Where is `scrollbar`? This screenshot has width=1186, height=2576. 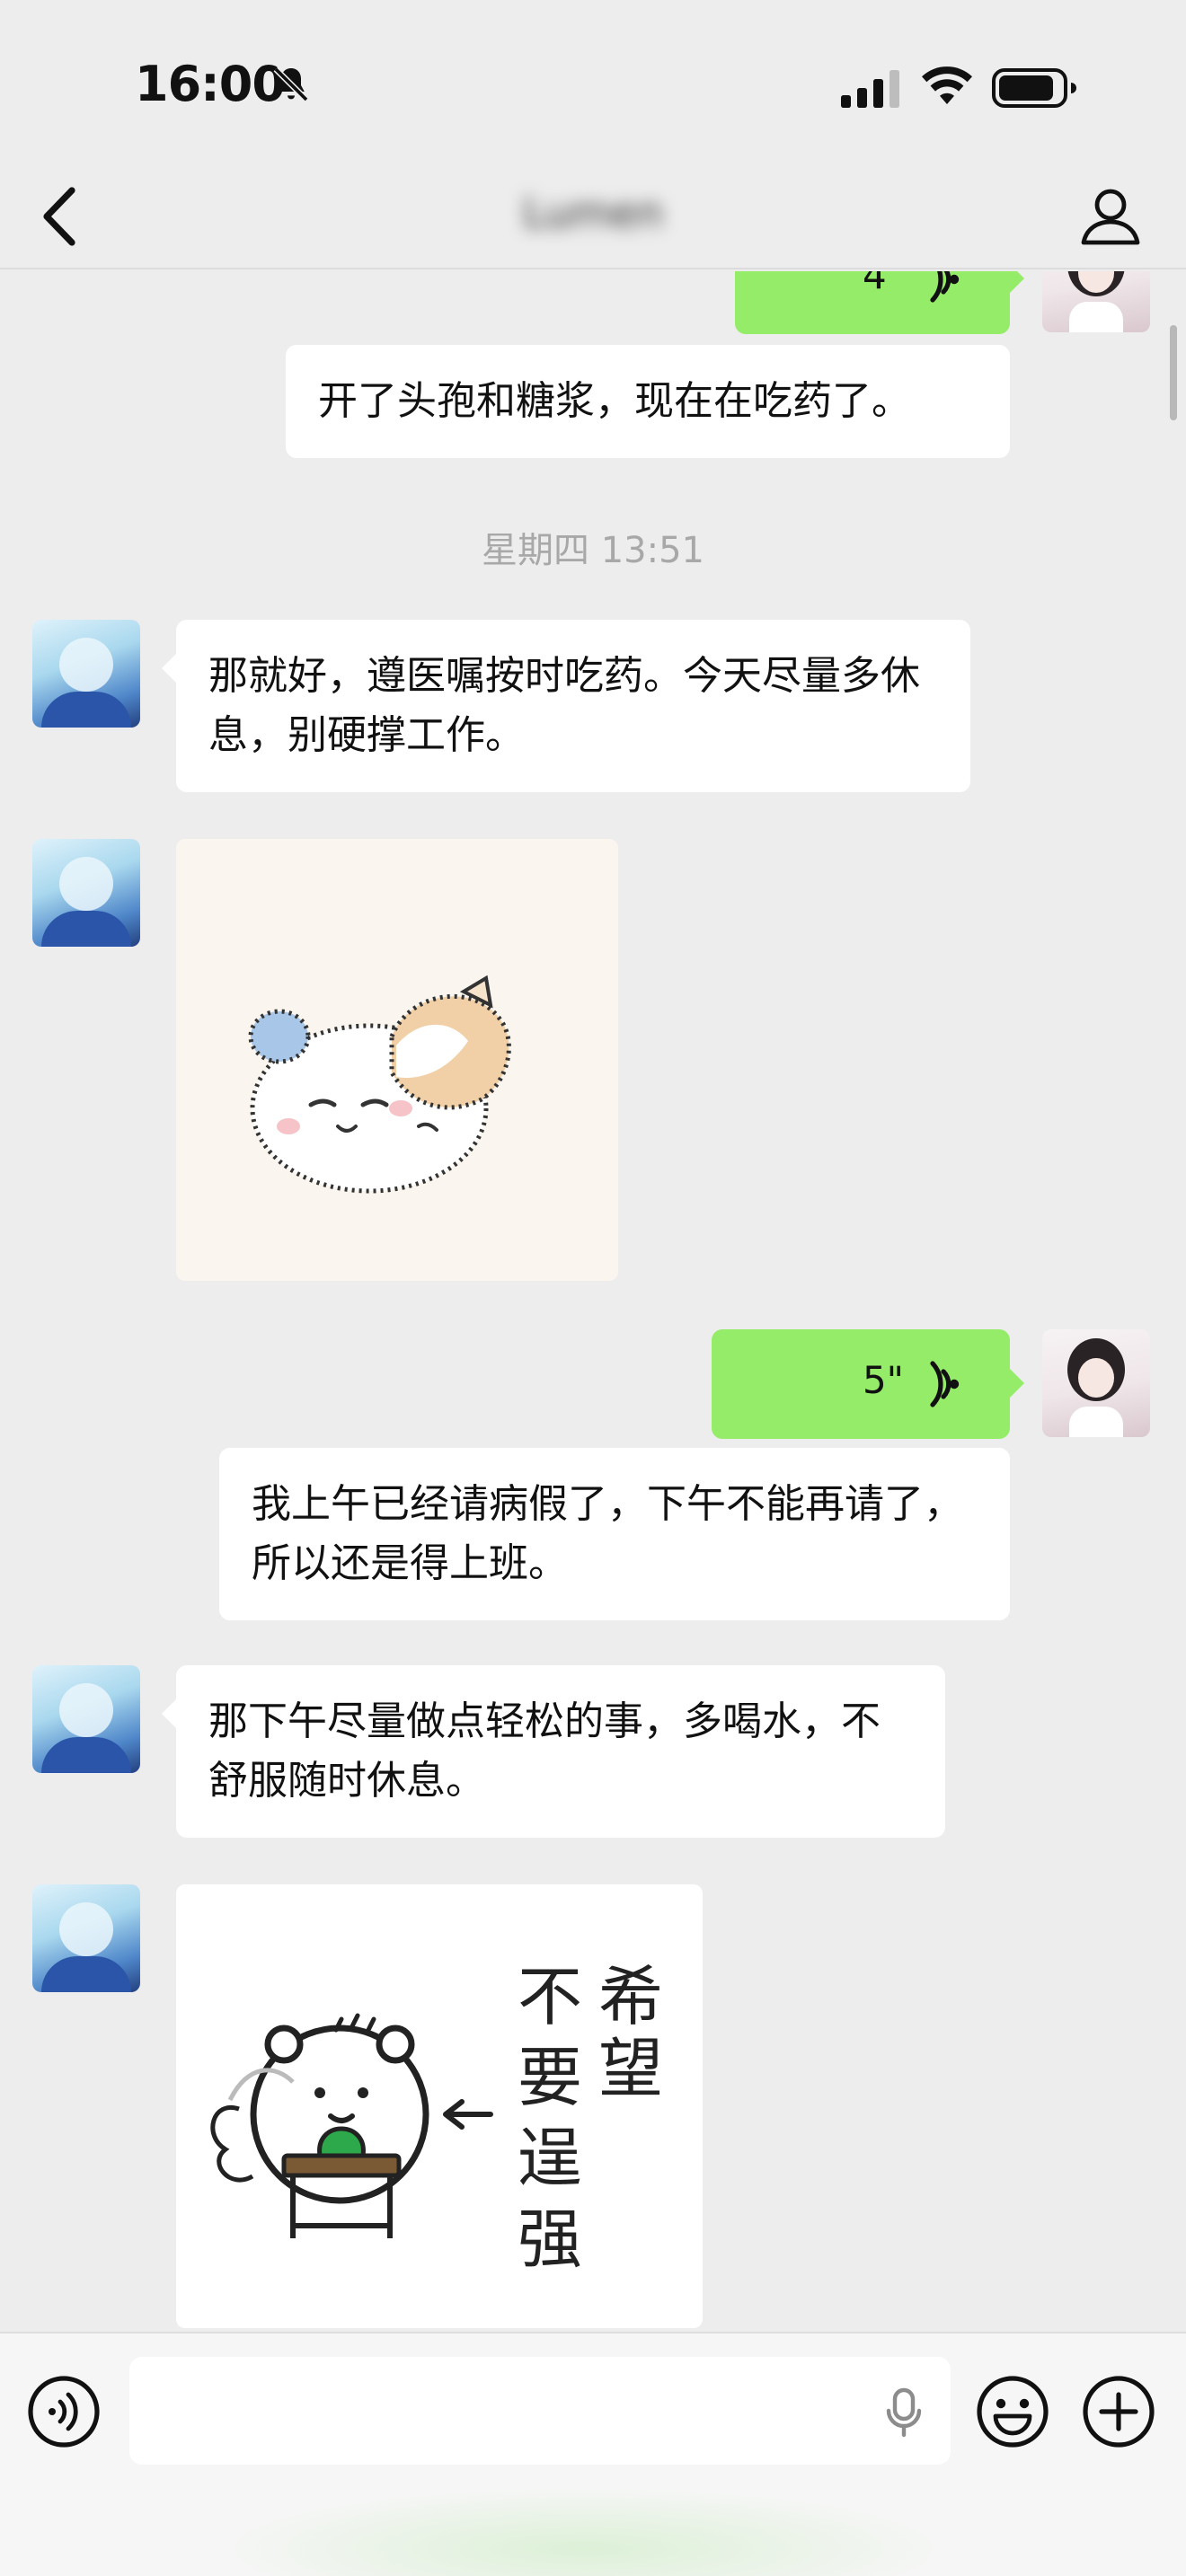 scrollbar is located at coordinates (1173, 372).